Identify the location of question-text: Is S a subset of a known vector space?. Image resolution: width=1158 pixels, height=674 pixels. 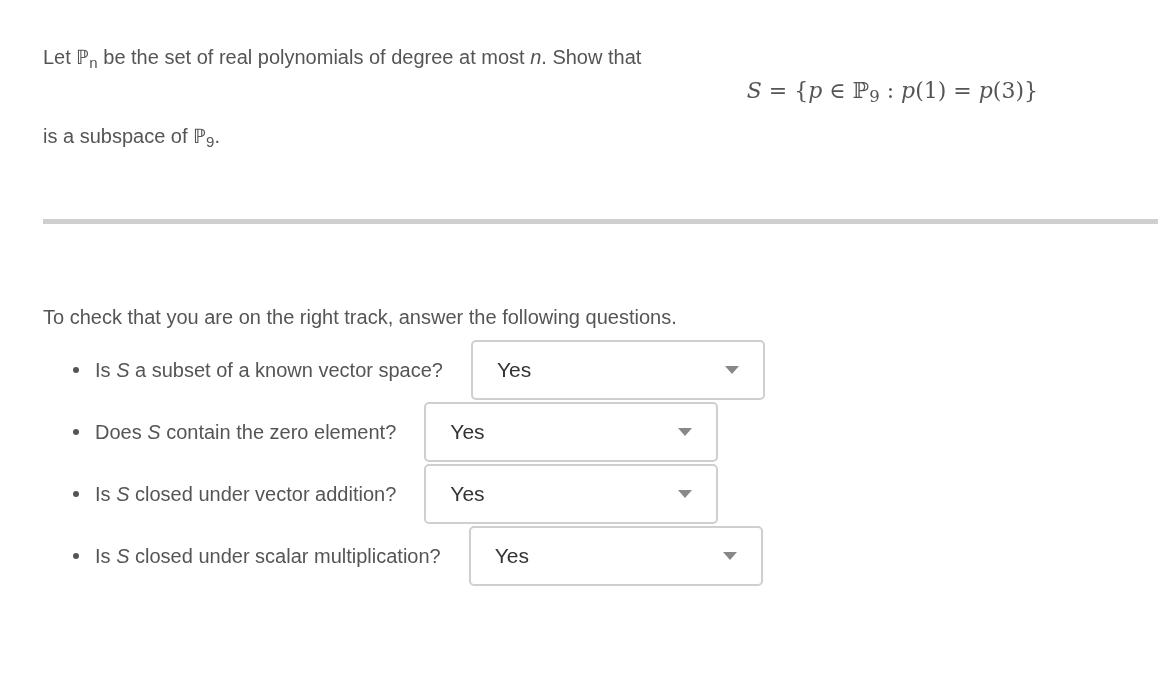
(269, 370).